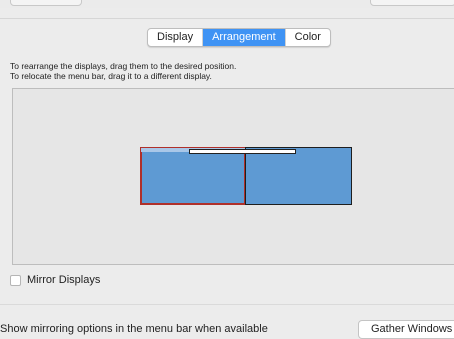 The width and height of the screenshot is (454, 339). What do you see at coordinates (227, 9) in the screenshot?
I see `window-toolbar` at bounding box center [227, 9].